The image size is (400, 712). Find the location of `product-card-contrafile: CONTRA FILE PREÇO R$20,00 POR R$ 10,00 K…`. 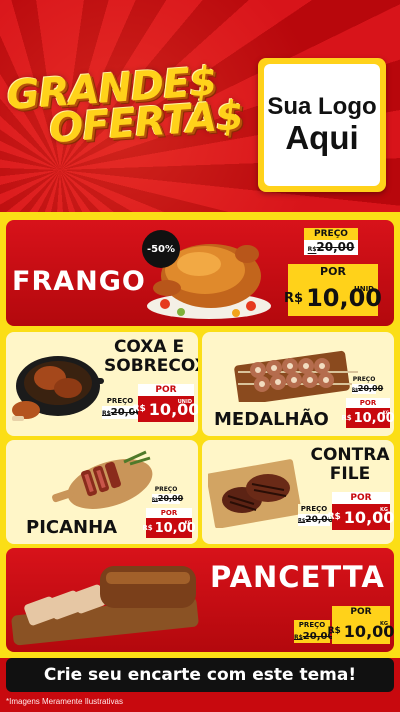

product-card-contrafile: CONTRA FILE PREÇO R$20,00 POR R$ 10,00 K… is located at coordinates (298, 492).